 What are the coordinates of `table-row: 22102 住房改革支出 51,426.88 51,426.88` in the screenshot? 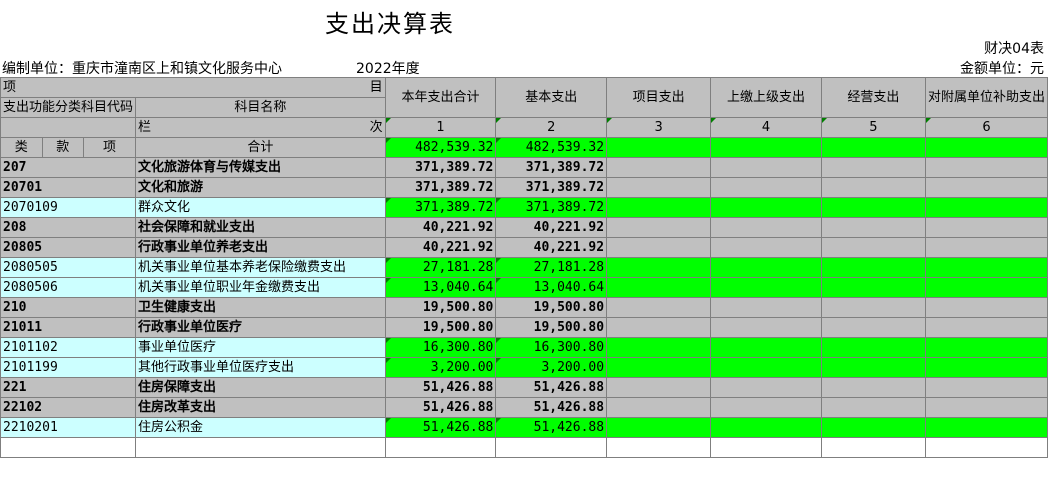 It's located at (524, 407).